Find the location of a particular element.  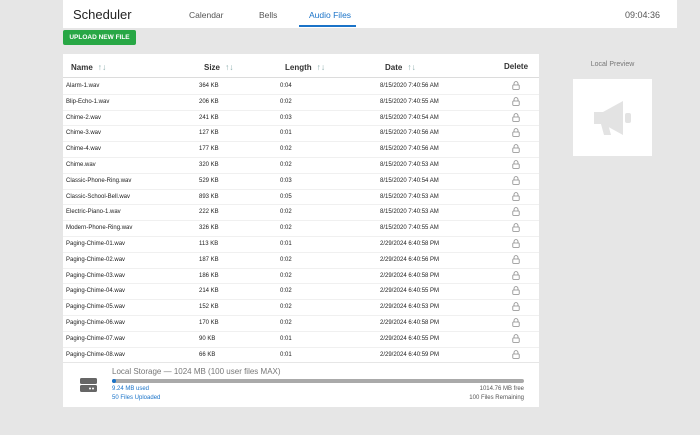

files-uploaded: 50 Files Uploaded is located at coordinates (136, 398).